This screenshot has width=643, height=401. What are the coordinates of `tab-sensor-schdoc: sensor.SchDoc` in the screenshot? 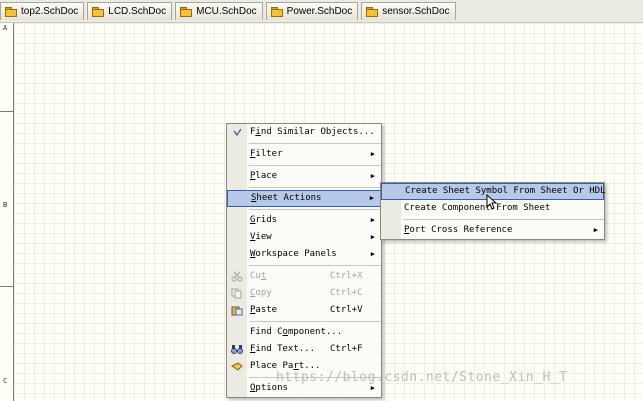 It's located at (408, 11).